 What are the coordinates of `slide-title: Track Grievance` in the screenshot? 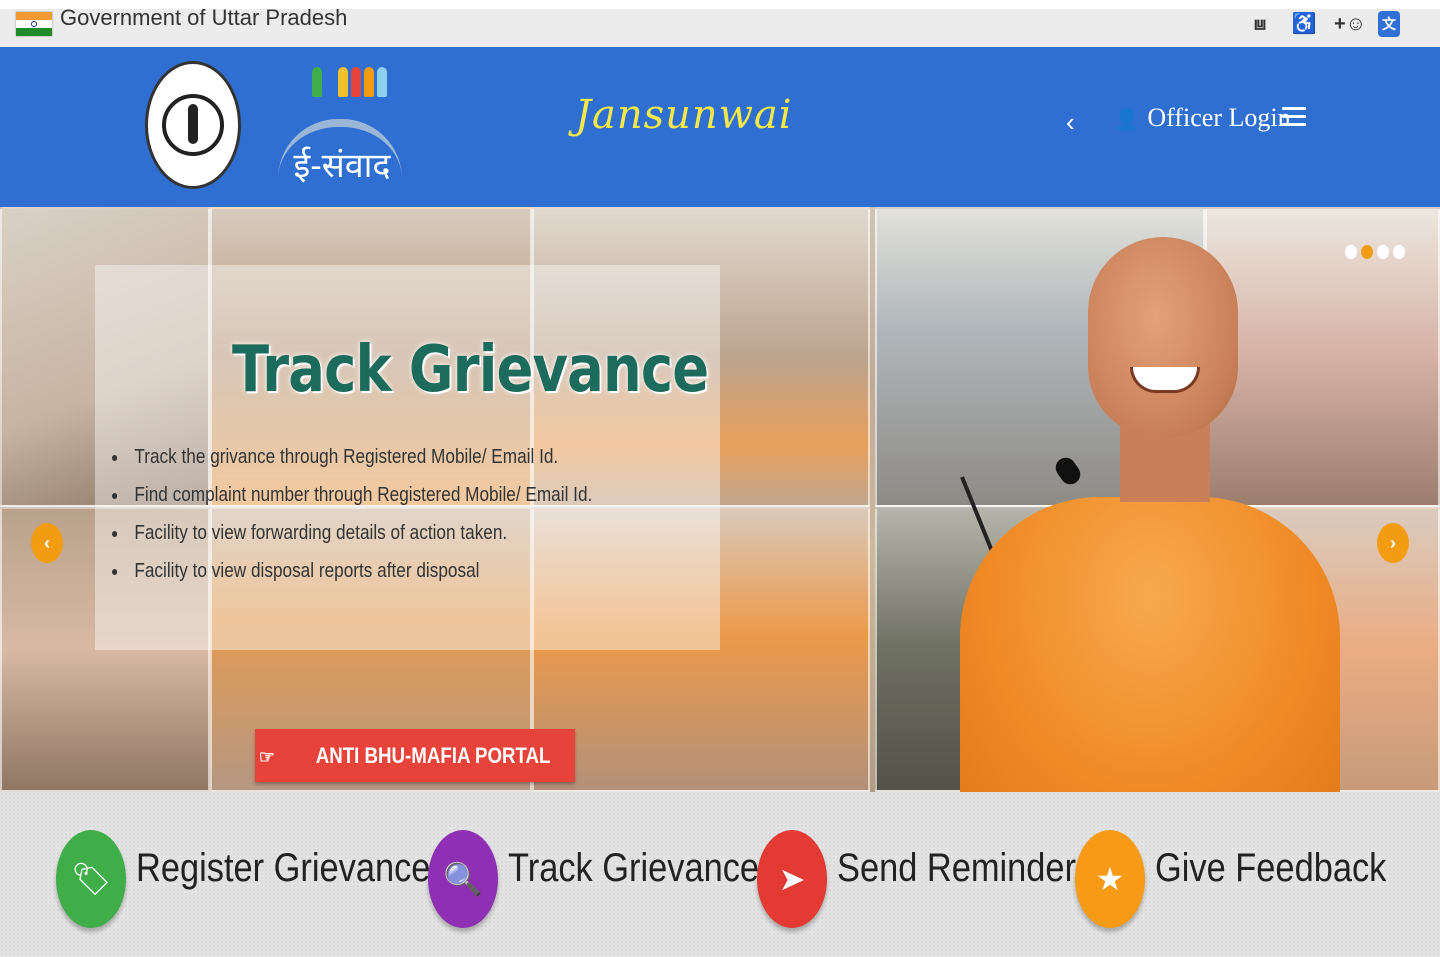 It's located at (470, 370).